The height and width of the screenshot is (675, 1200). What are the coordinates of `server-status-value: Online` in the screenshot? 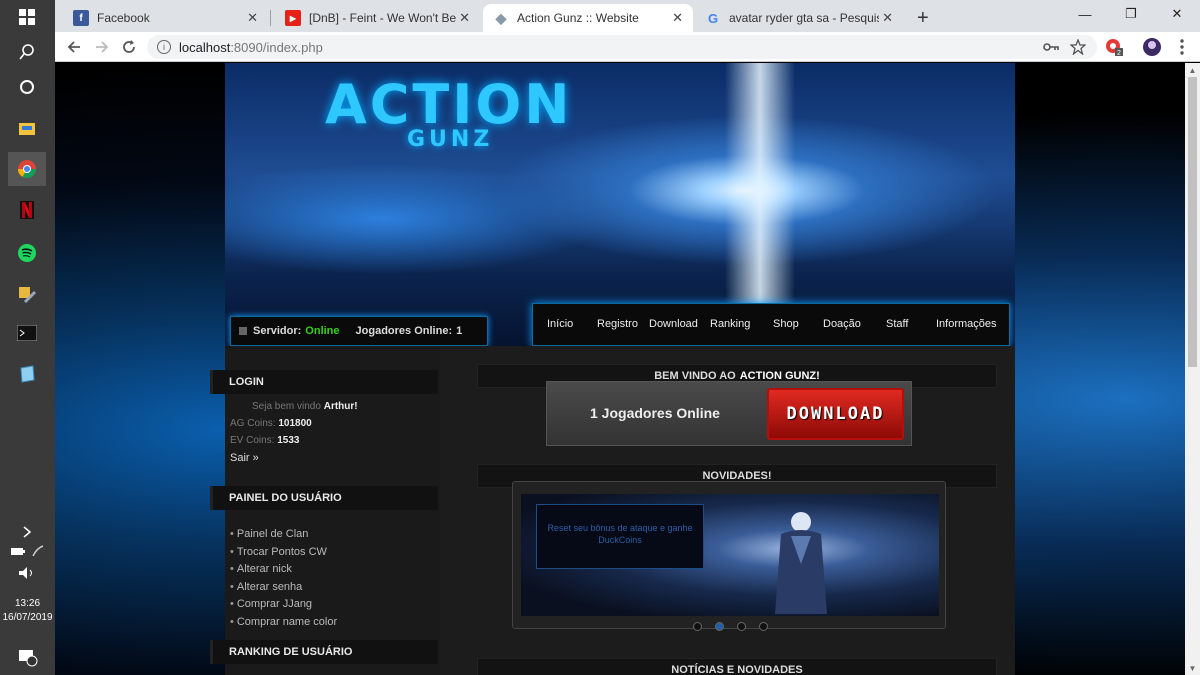 It's located at (322, 331).